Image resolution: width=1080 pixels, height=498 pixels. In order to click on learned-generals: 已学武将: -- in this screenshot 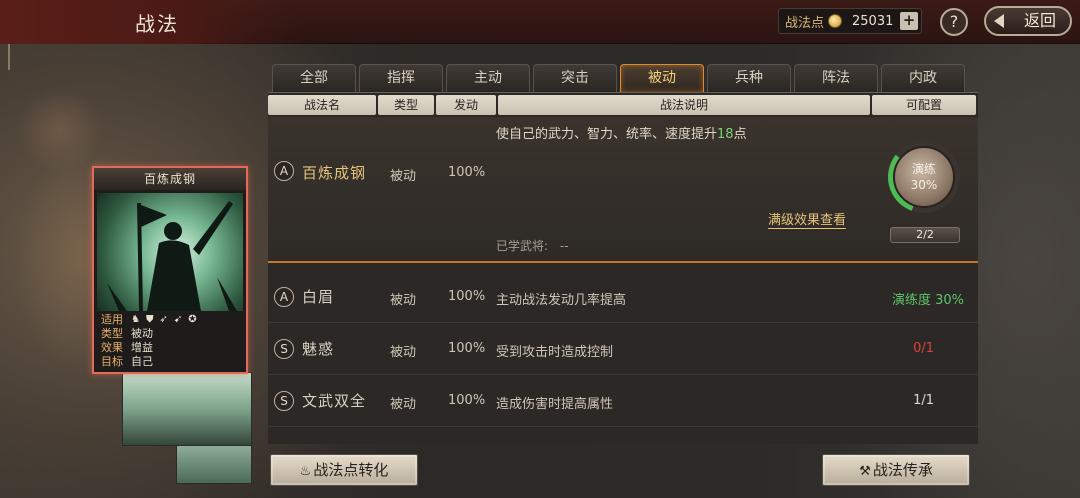, I will do `click(532, 245)`.